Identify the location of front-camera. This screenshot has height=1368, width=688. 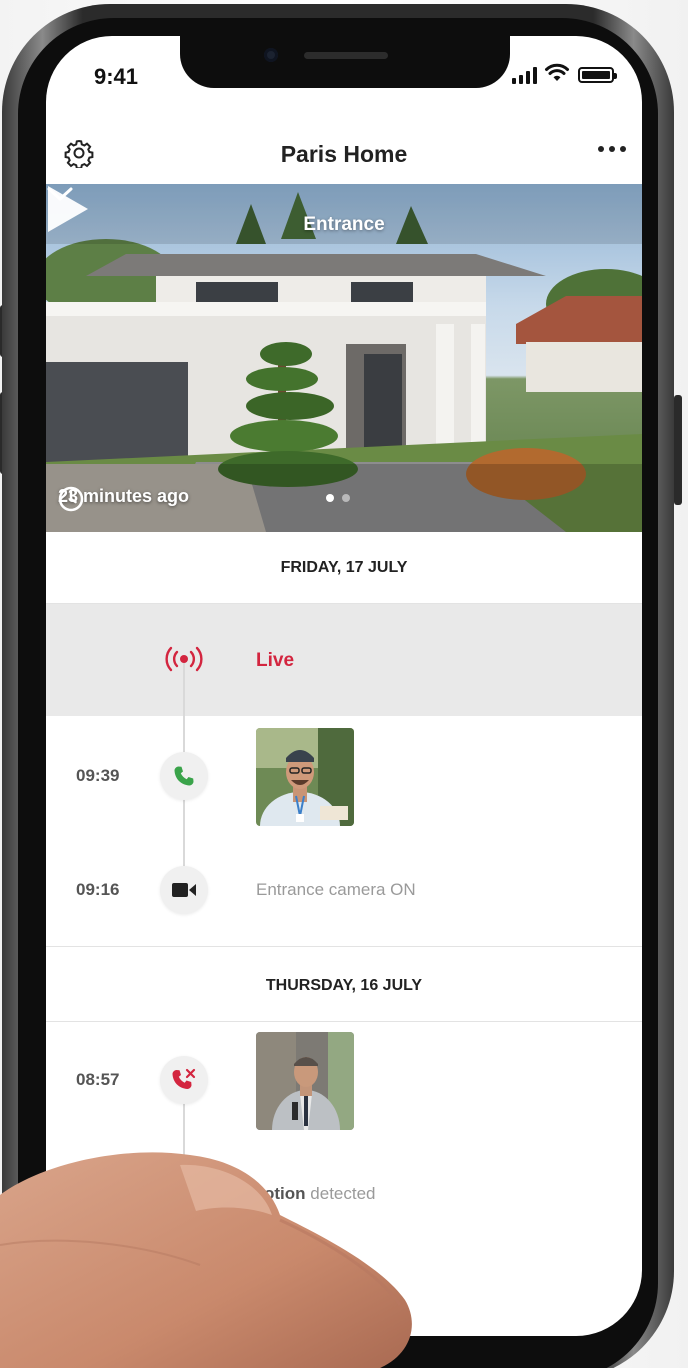
(271, 55).